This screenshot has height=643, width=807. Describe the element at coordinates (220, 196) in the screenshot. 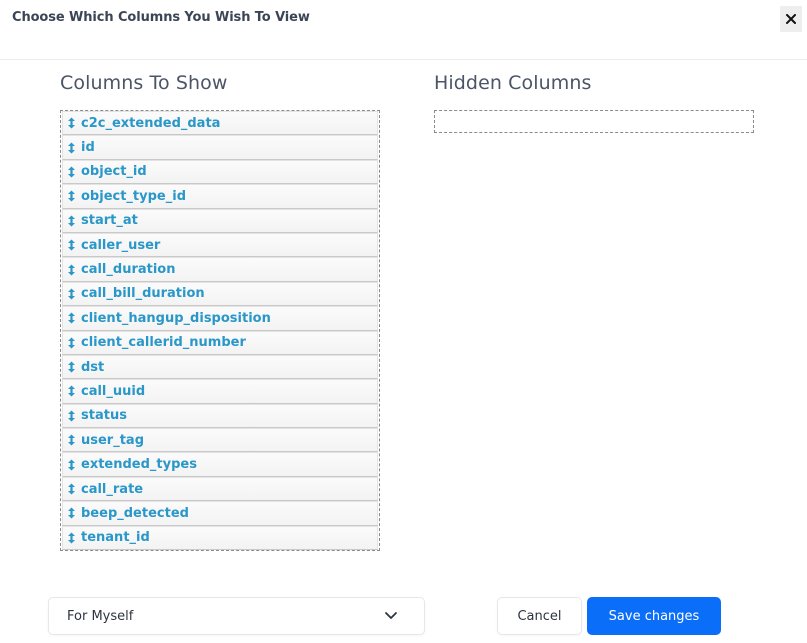

I see `column-item: object_type_id` at that location.